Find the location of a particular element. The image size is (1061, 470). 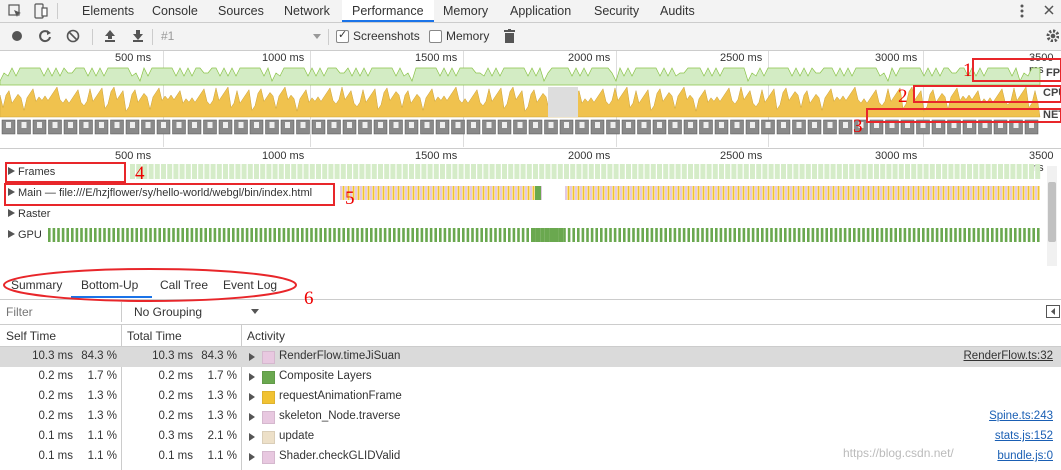

self-time-ms: 0.1 ms is located at coordinates (55, 456).